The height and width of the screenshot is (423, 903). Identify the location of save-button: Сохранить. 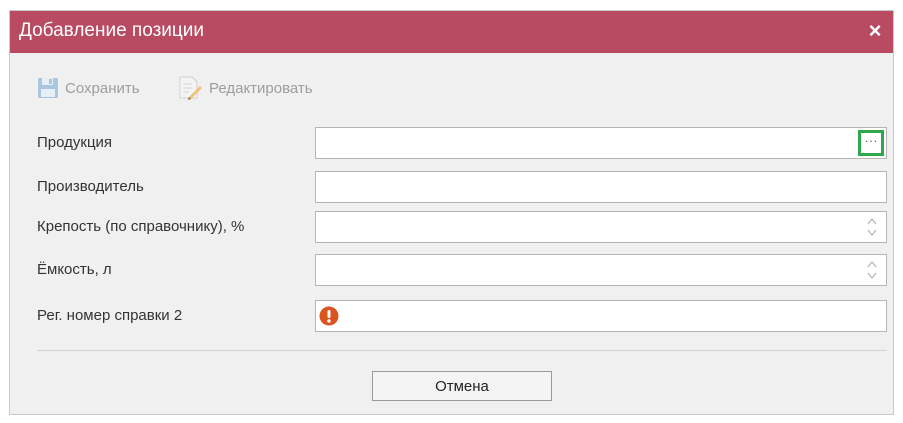
(88, 88).